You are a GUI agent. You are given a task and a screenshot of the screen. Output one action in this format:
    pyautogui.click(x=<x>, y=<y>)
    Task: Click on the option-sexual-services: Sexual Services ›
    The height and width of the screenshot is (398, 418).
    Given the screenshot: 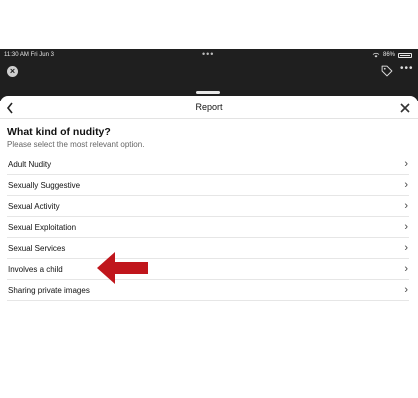 What is the action you would take?
    pyautogui.click(x=208, y=248)
    